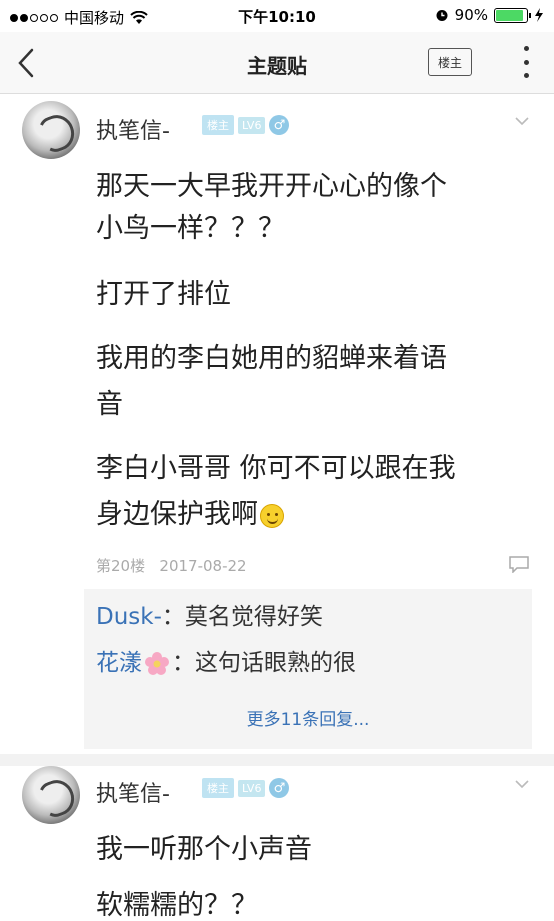  I want to click on nav-bar: 主题贴 楼主, so click(277, 63).